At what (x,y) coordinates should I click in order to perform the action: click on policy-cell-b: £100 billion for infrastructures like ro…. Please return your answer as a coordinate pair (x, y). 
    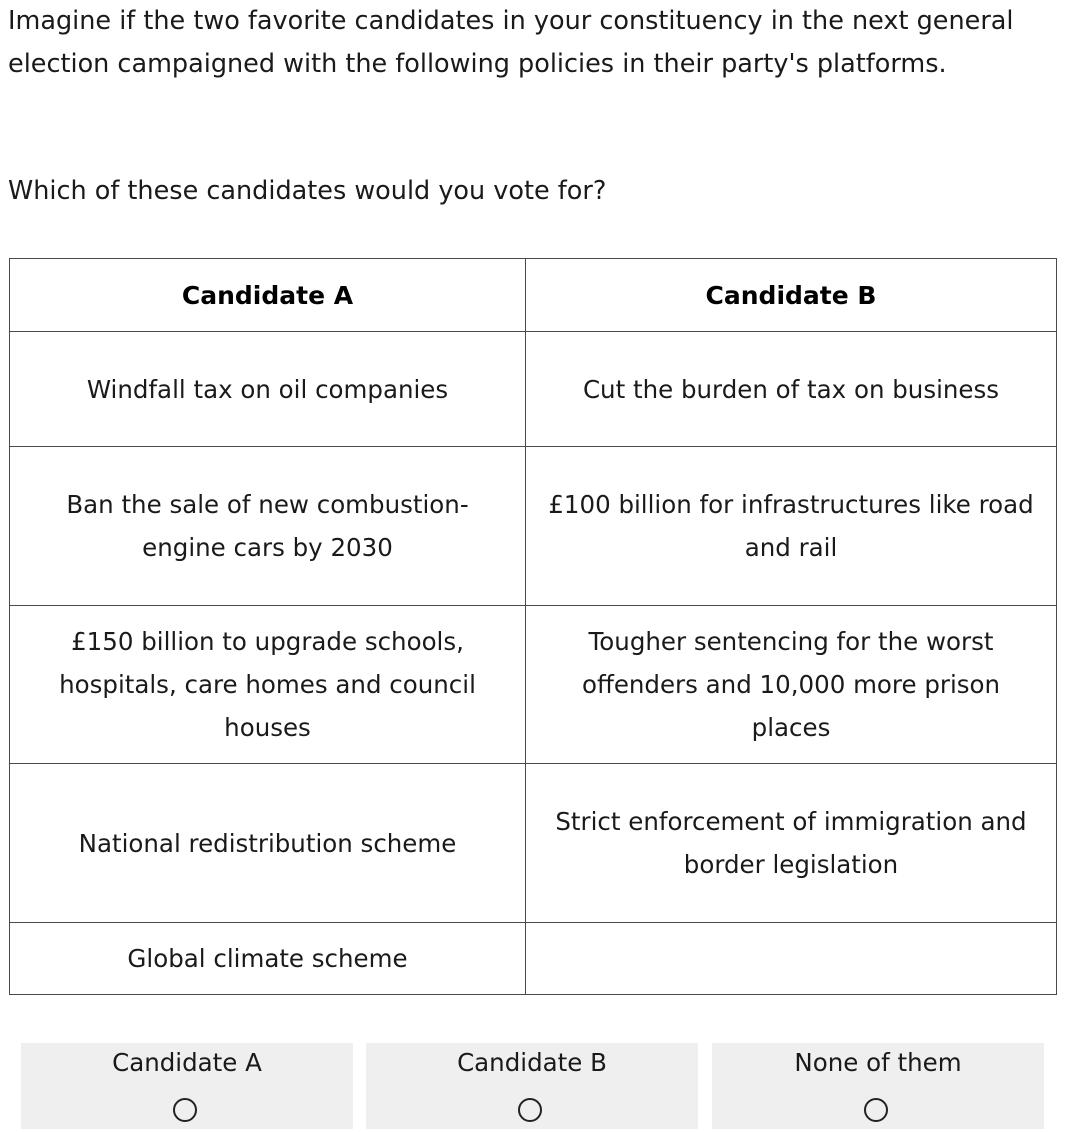
    Looking at the image, I should click on (791, 526).